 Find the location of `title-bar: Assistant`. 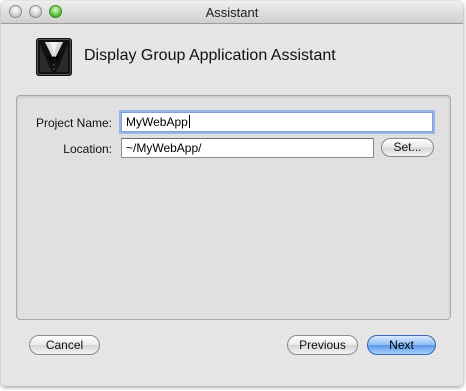

title-bar: Assistant is located at coordinates (232, 12).